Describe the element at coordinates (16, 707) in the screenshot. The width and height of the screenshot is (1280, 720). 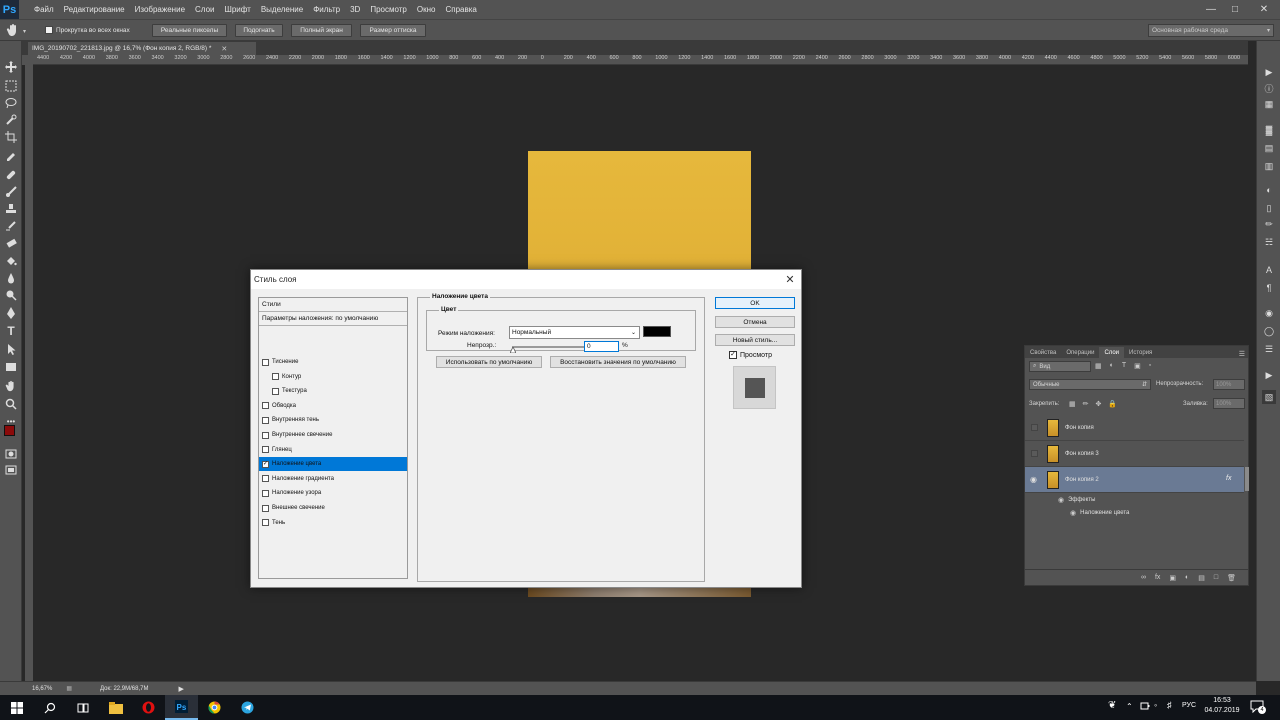
I see `start-button` at that location.